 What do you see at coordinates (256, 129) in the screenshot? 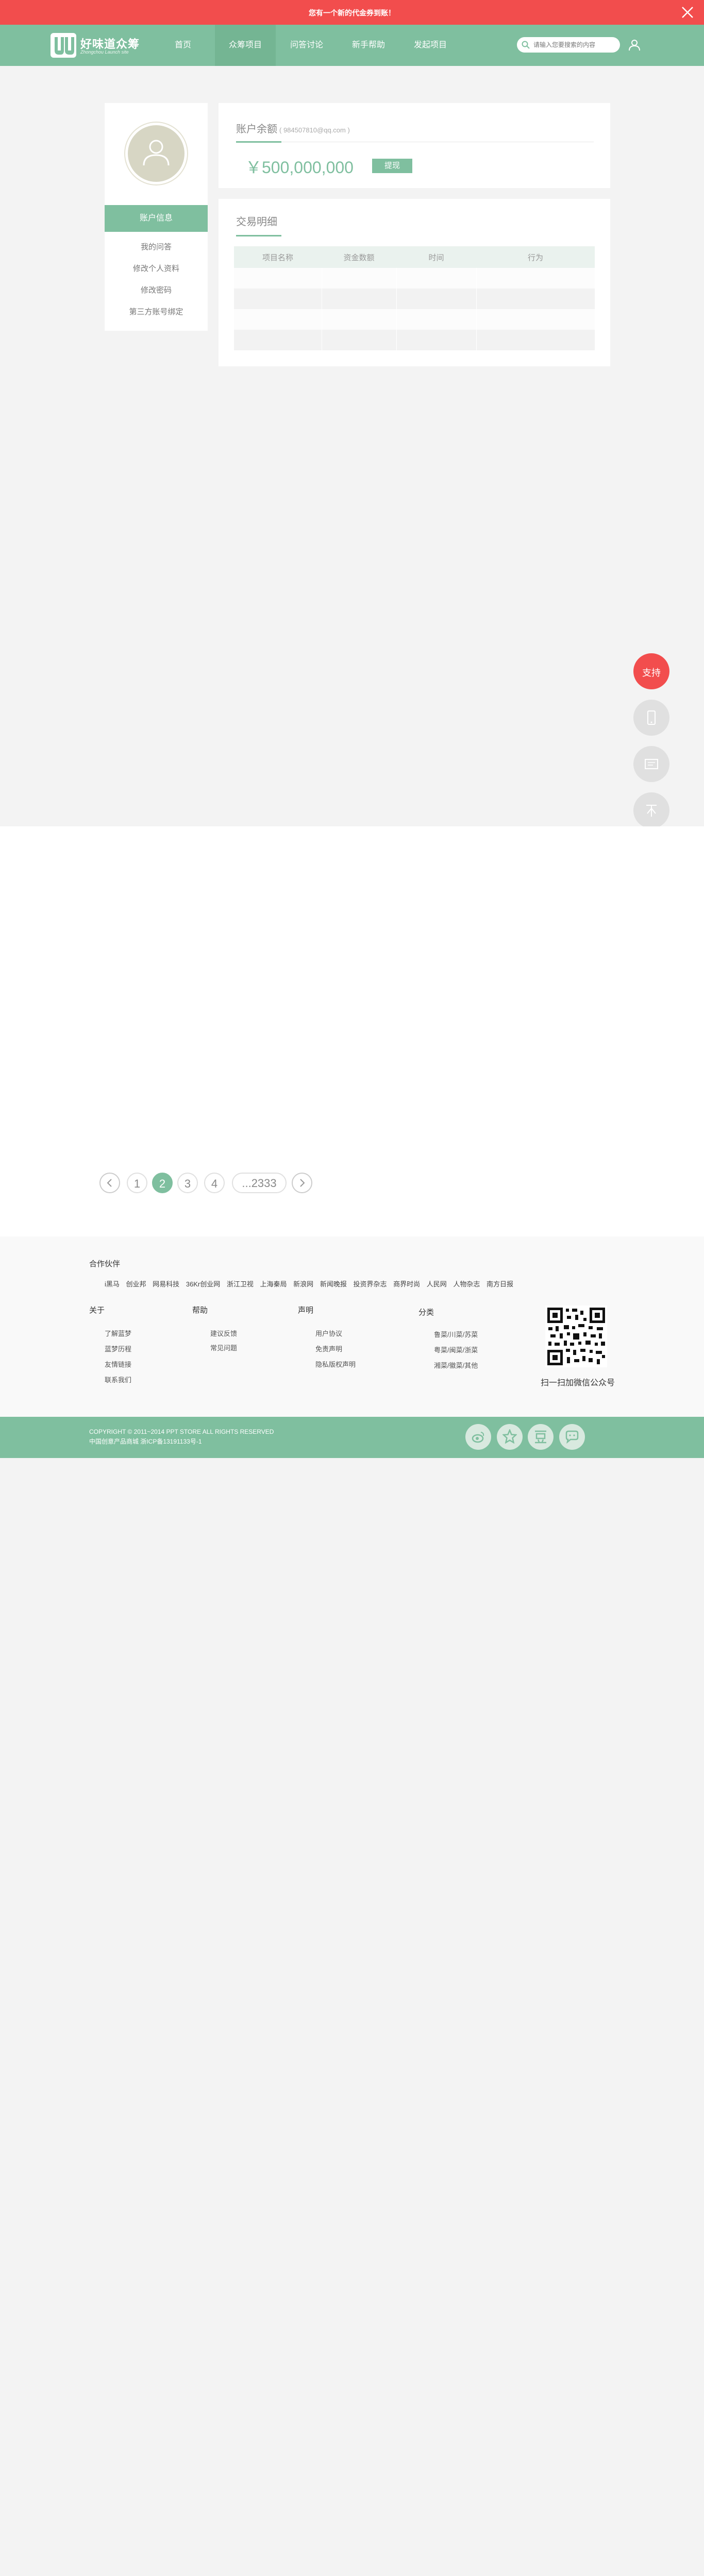
I see `balance-title: 账户余额` at bounding box center [256, 129].